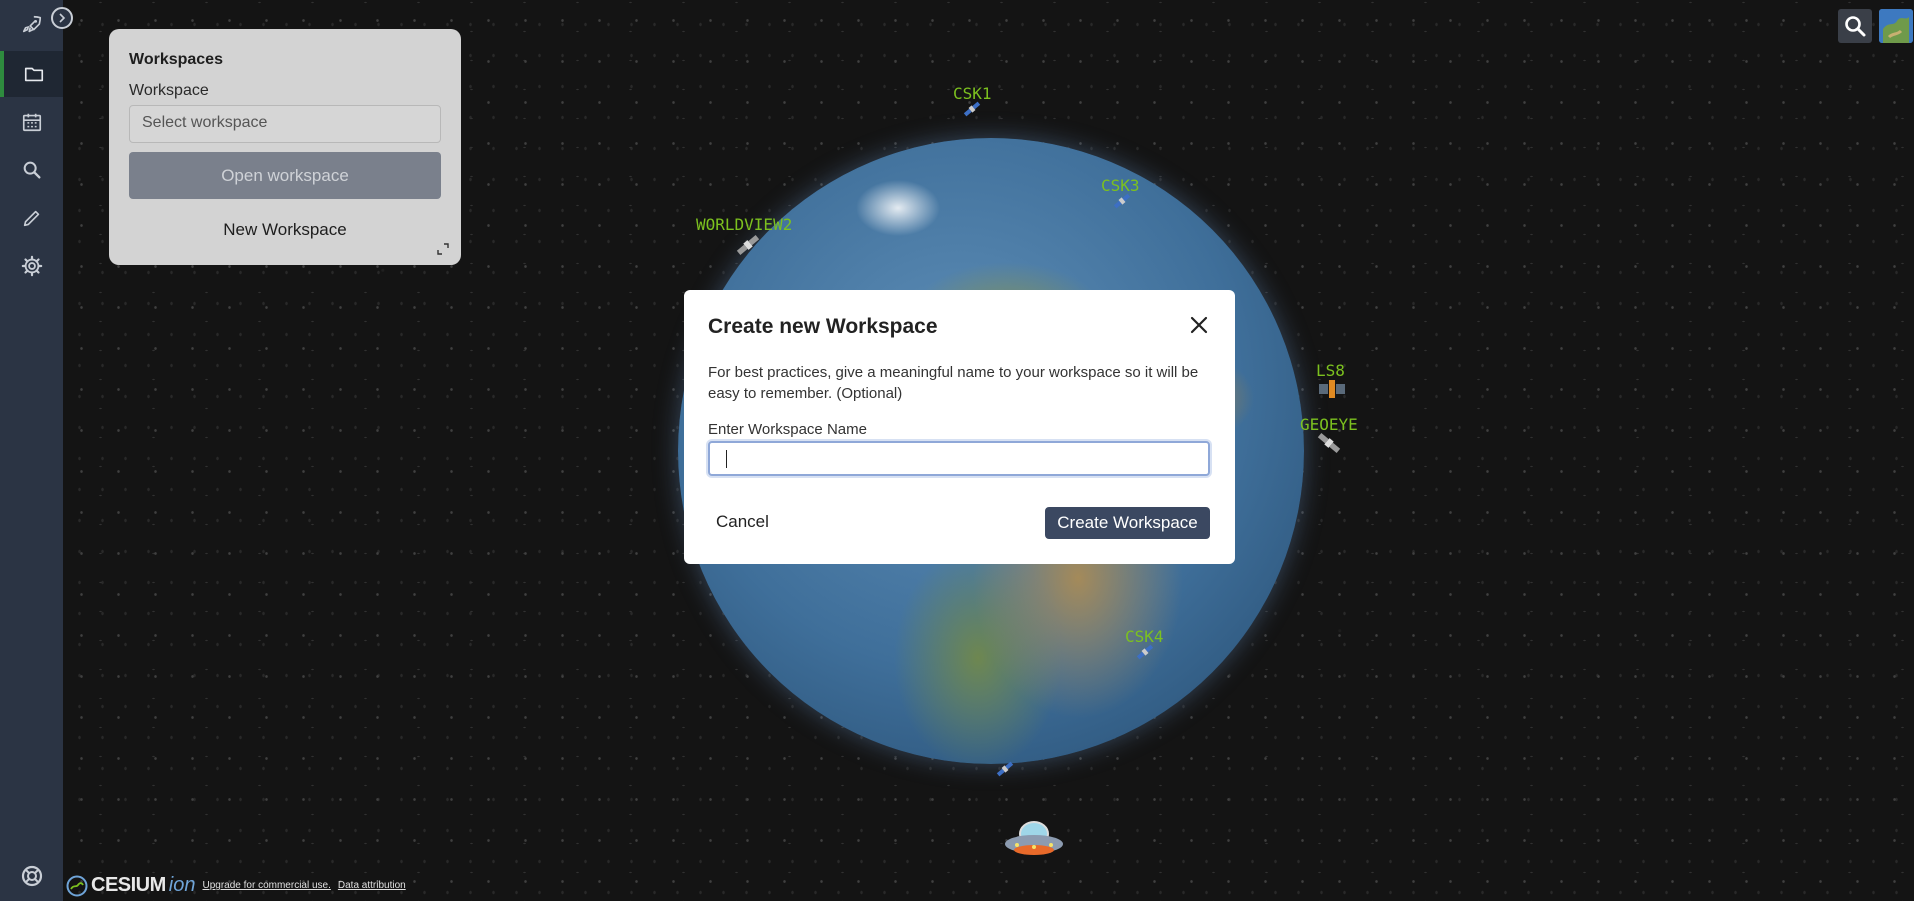 The width and height of the screenshot is (1914, 901). I want to click on gear-icon, so click(31, 266).